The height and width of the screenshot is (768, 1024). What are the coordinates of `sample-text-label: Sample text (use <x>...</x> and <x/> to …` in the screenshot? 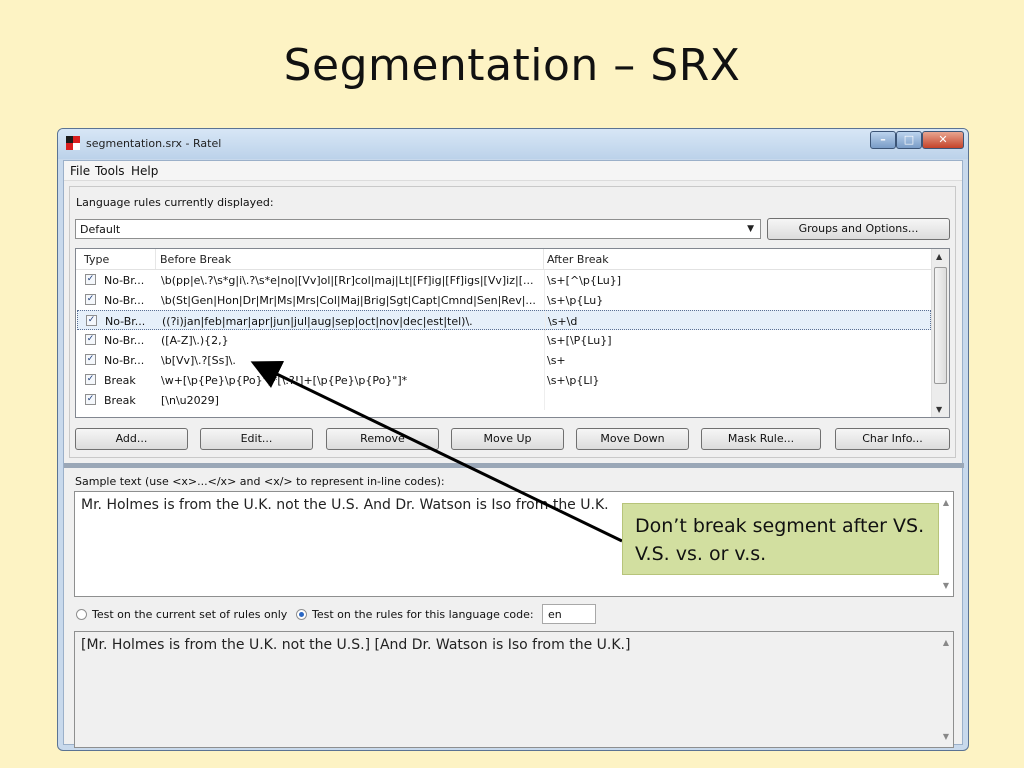 It's located at (260, 481).